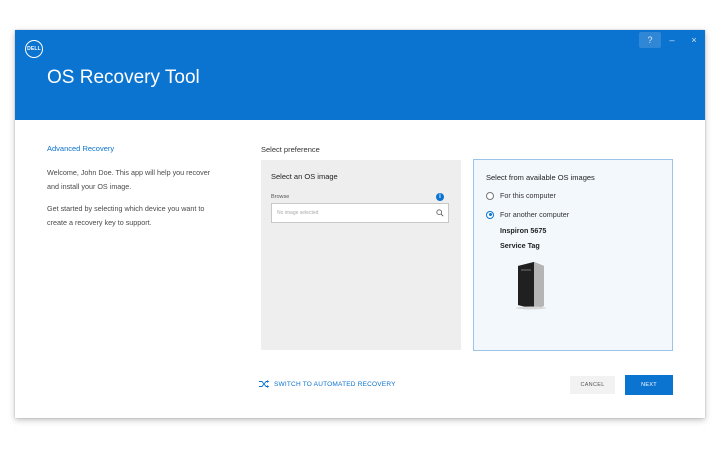  What do you see at coordinates (531, 286) in the screenshot?
I see `desktop-tower-image` at bounding box center [531, 286].